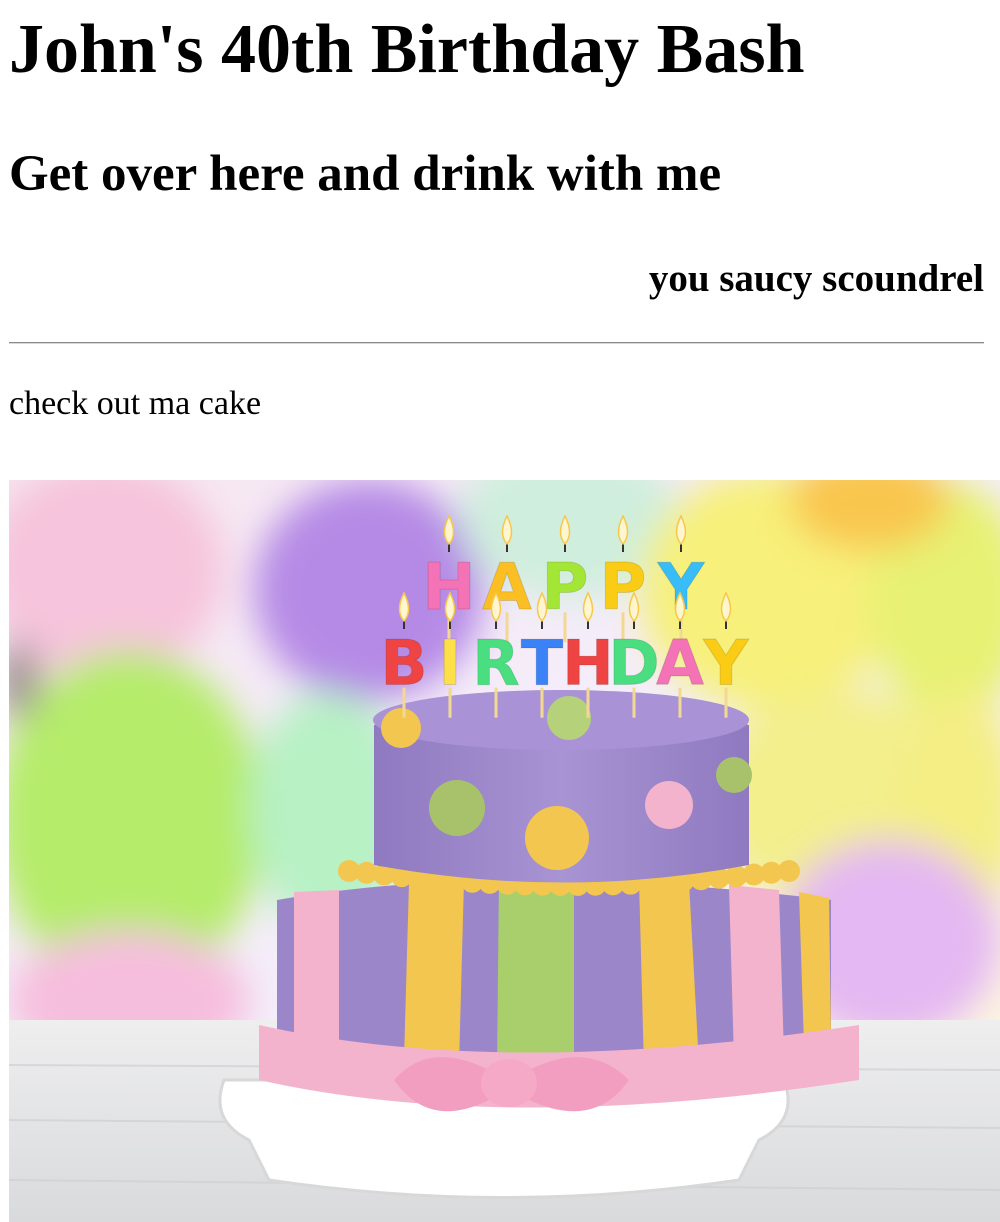 The image size is (1000, 1222). I want to click on divider, so click(496, 343).